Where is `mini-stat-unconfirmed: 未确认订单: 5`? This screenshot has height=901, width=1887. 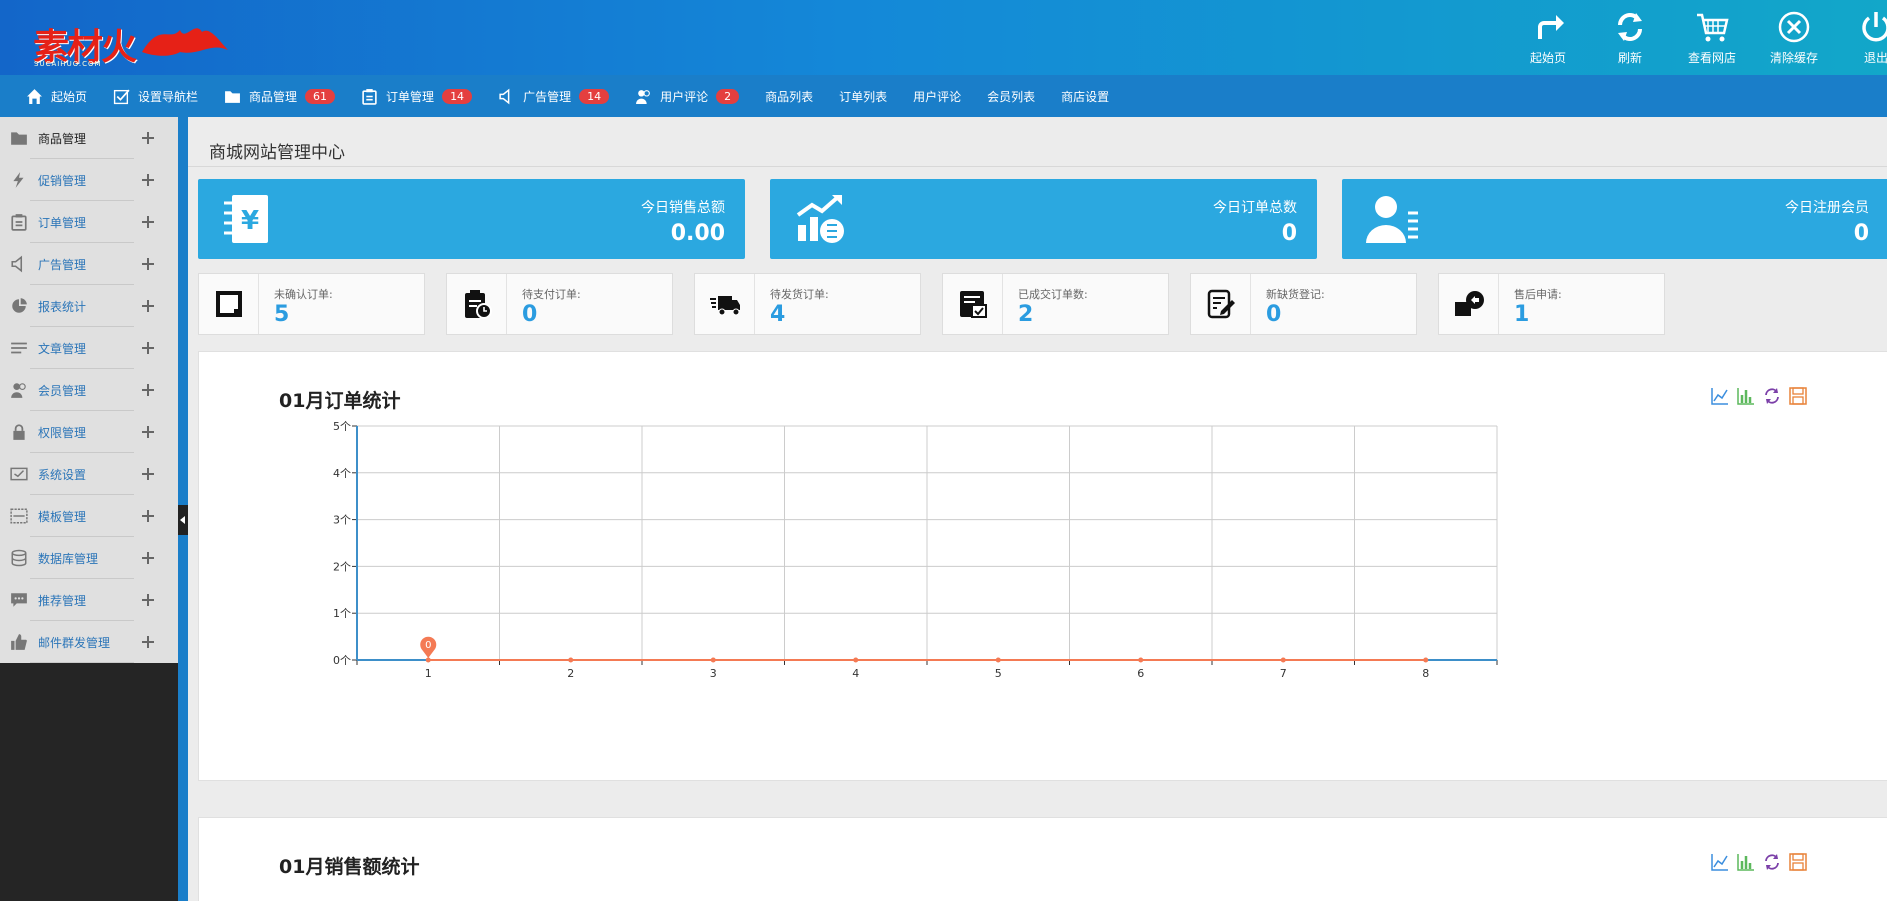 mini-stat-unconfirmed: 未确认订单: 5 is located at coordinates (311, 304).